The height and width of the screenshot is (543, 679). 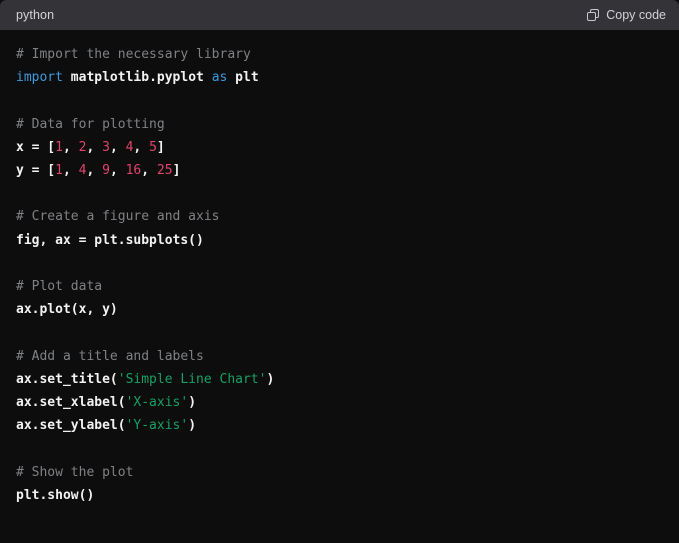 What do you see at coordinates (118, 217) in the screenshot?
I see `code-token-comment: # Create a figure and axis` at bounding box center [118, 217].